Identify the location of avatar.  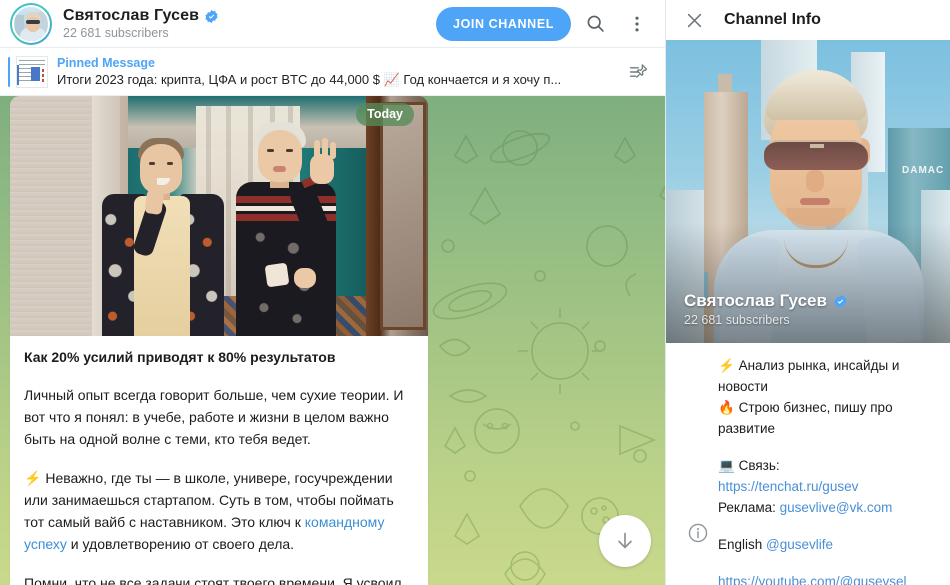
(31, 23).